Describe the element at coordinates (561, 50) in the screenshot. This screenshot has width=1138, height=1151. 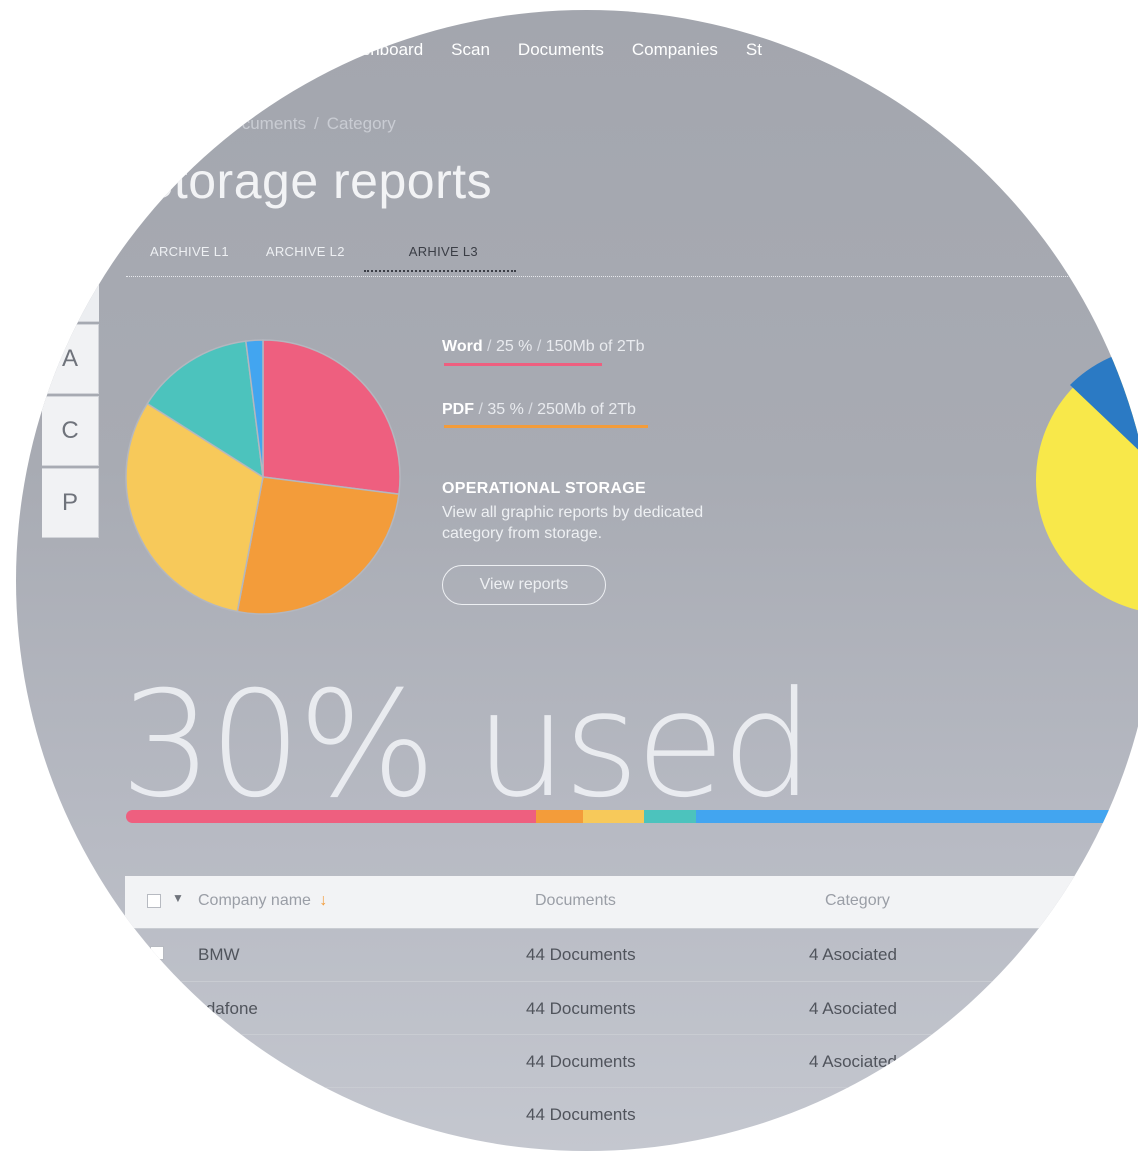
I see `nav-documents: Documents` at that location.